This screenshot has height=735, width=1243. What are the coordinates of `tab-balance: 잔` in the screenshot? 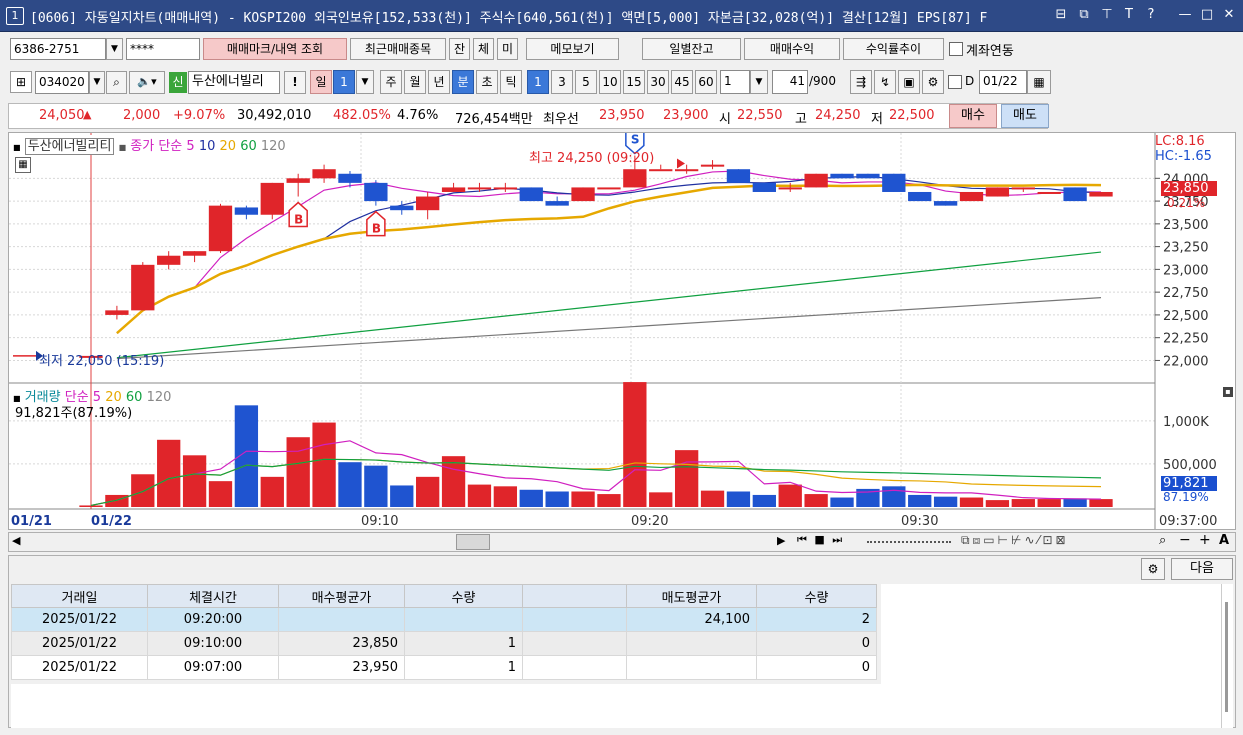 It's located at (459, 49).